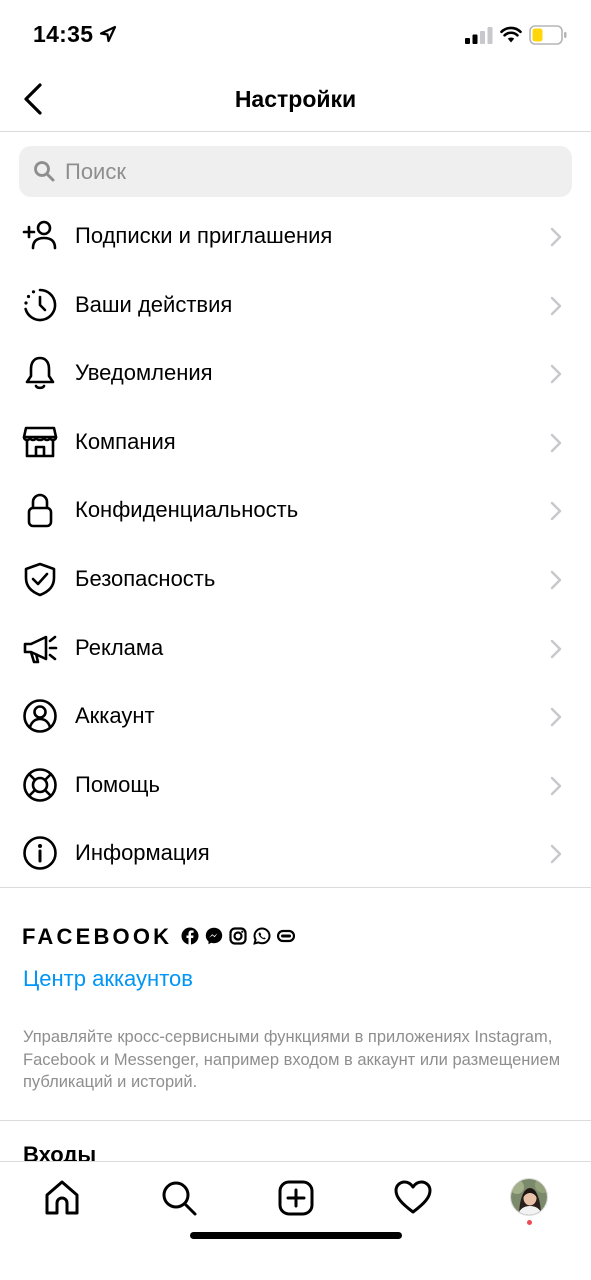 This screenshot has width=591, height=1280. I want to click on menu-item-label: Конфиденциальность, so click(187, 510).